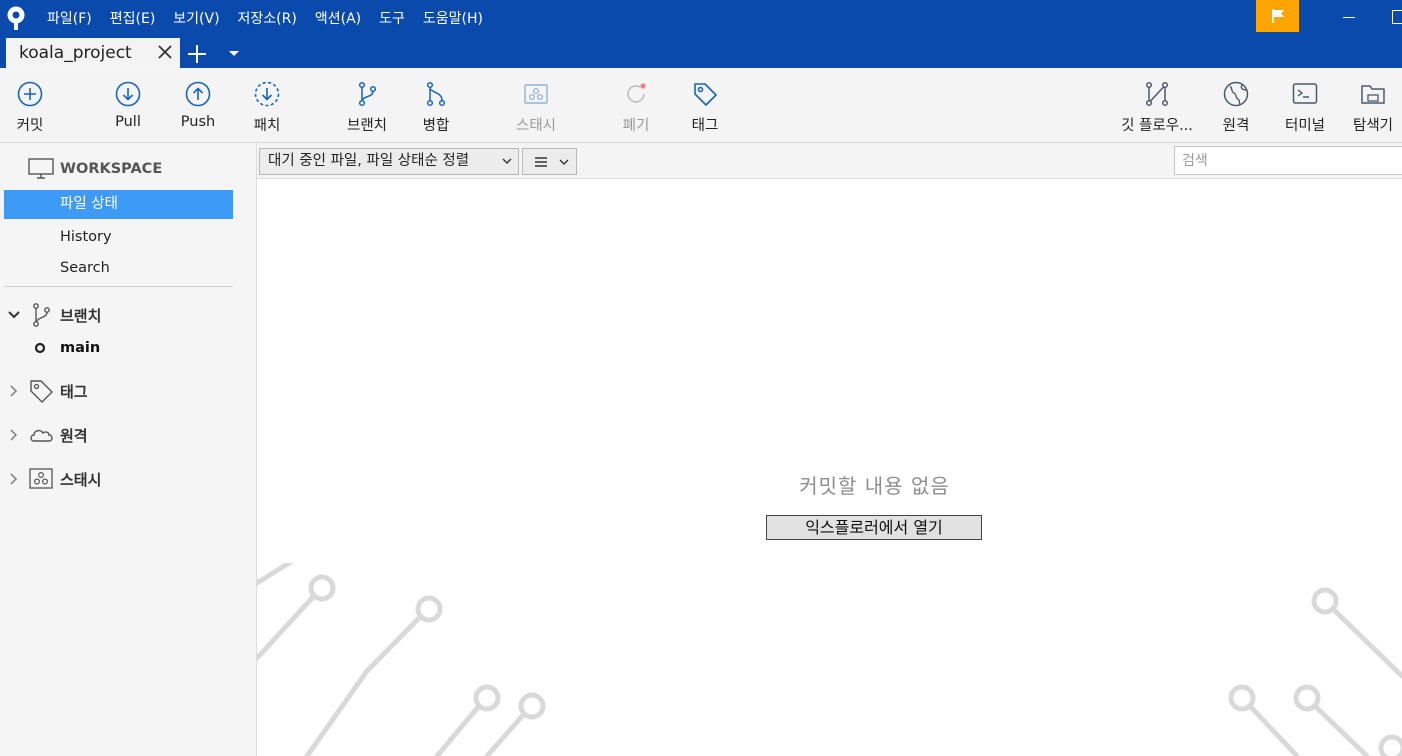  I want to click on cloud-icon, so click(41, 435).